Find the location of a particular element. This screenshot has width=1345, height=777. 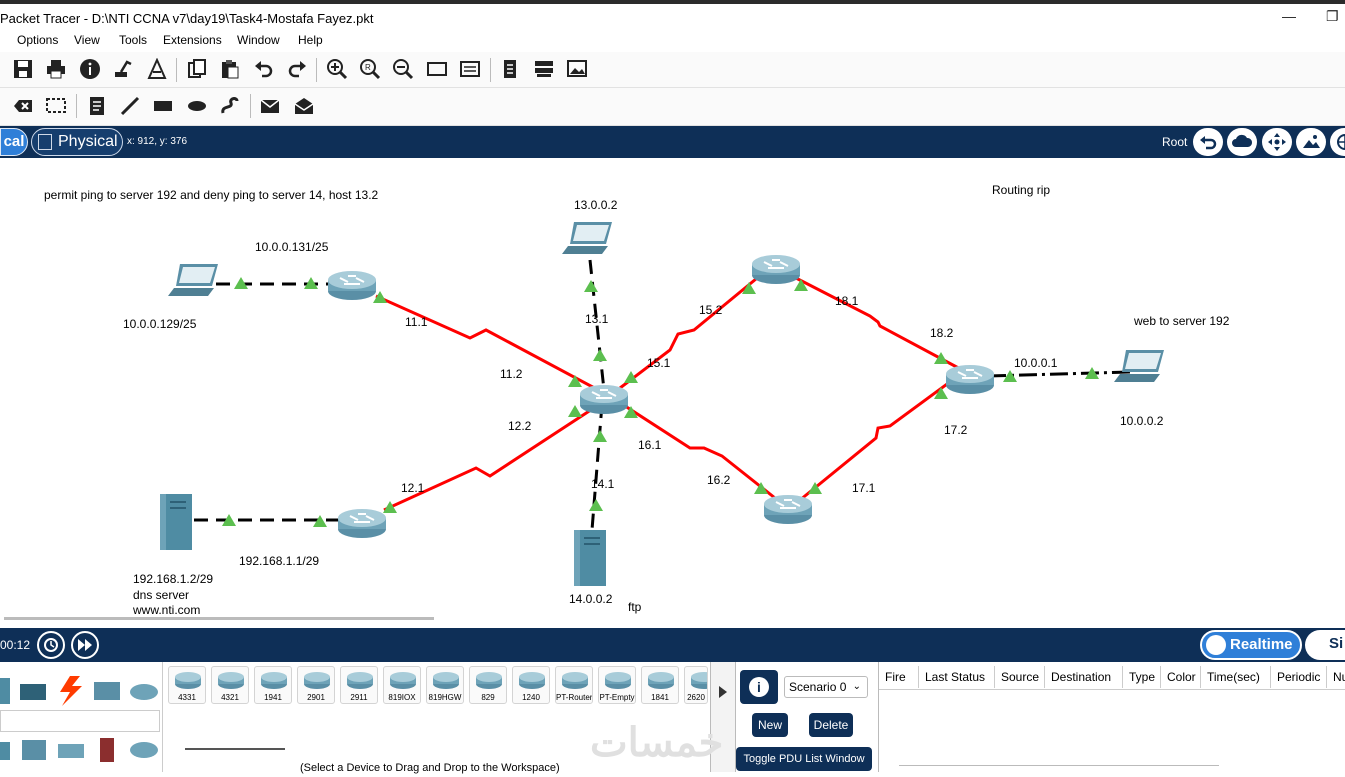

device-819iox: 819IOX is located at coordinates (402, 685).